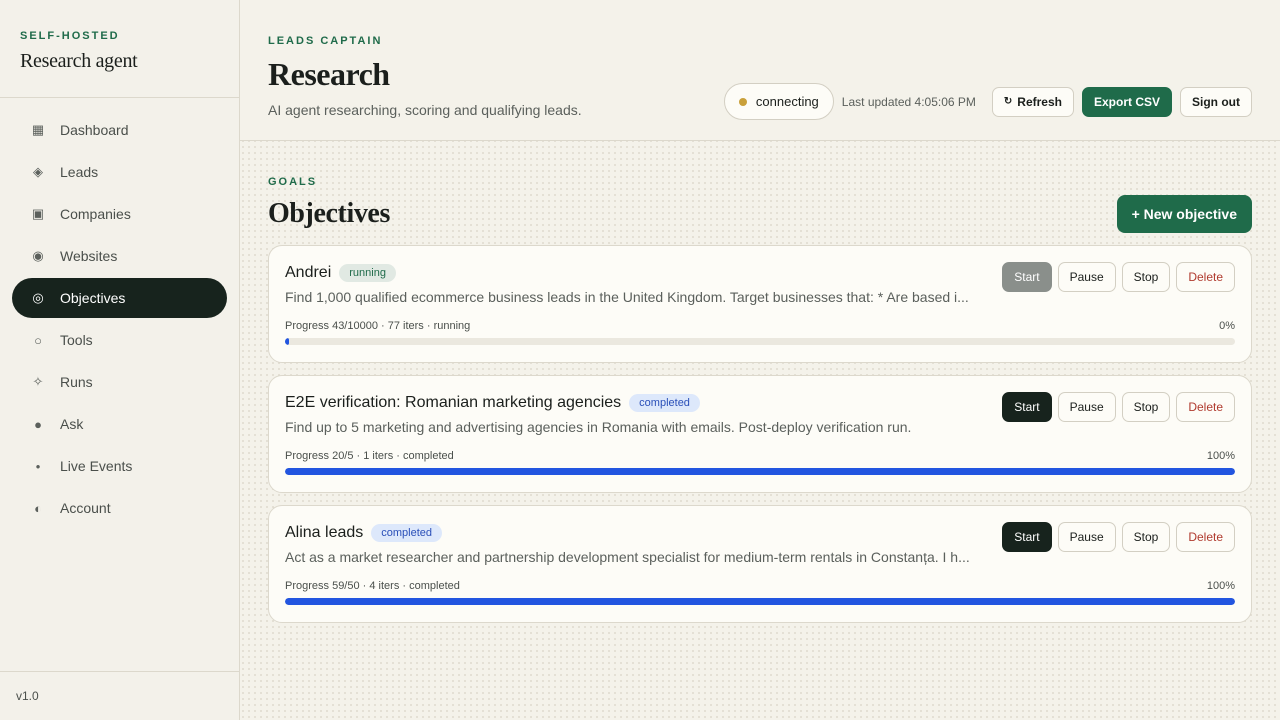 The height and width of the screenshot is (720, 1280). Describe the element at coordinates (38, 424) in the screenshot. I see `chat-icon: ●` at that location.